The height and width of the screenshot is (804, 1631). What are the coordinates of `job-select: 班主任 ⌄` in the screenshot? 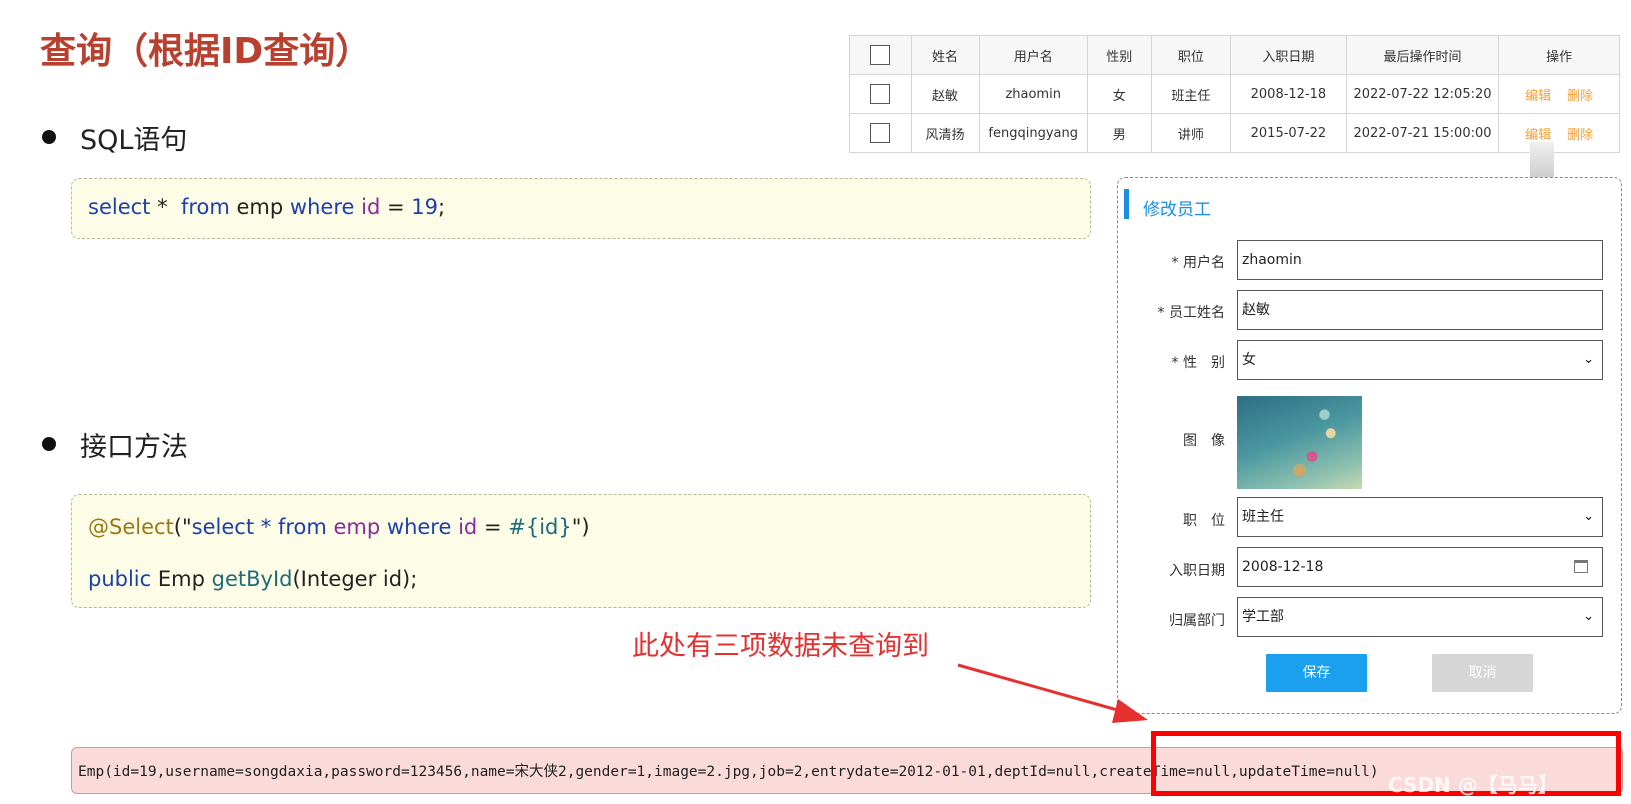 It's located at (1420, 517).